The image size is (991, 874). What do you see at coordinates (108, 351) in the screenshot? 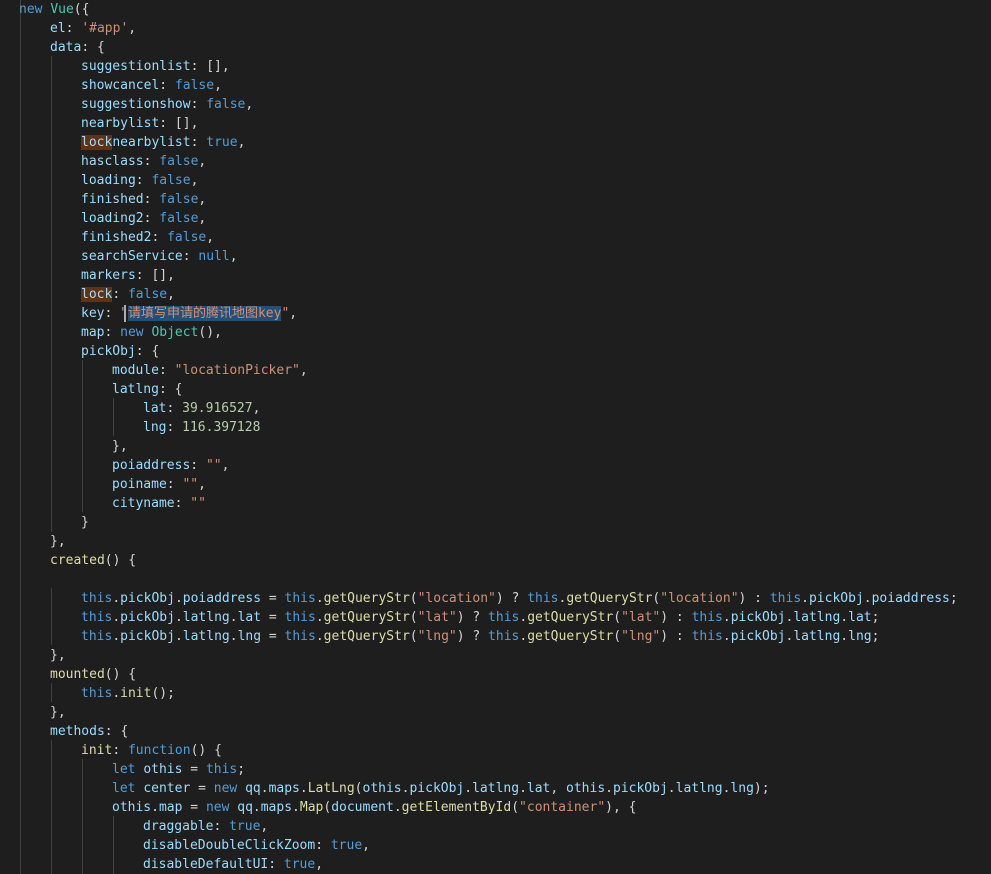
I see `code-token: pickObj` at bounding box center [108, 351].